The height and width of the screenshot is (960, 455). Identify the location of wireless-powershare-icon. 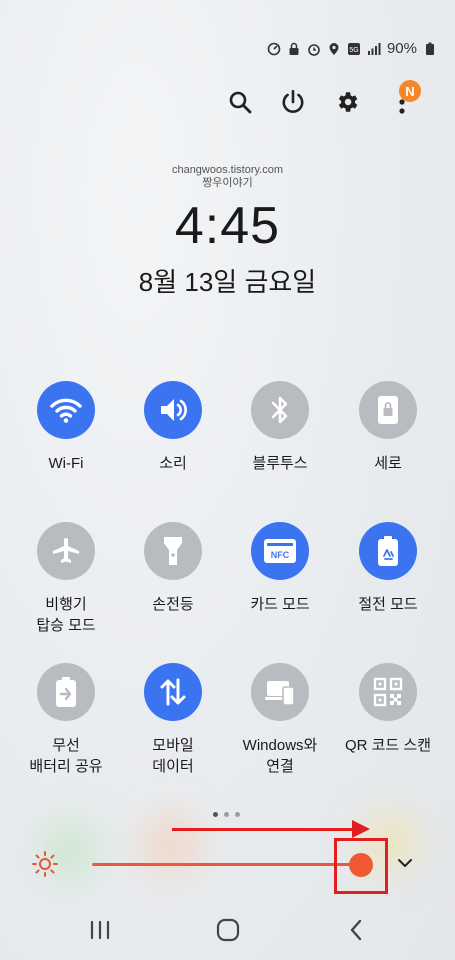
(66, 692).